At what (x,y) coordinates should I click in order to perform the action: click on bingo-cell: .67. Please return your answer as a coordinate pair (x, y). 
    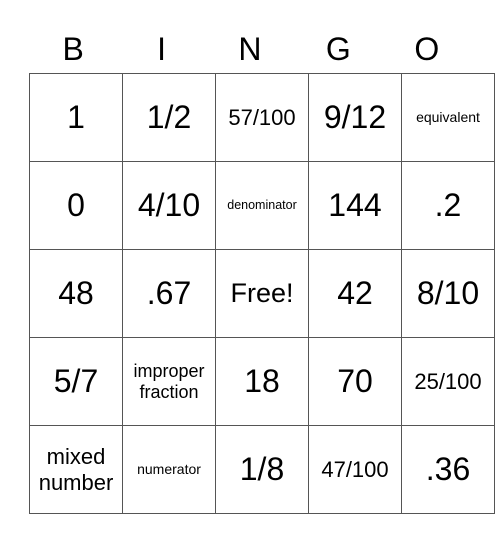
    Looking at the image, I should click on (169, 293).